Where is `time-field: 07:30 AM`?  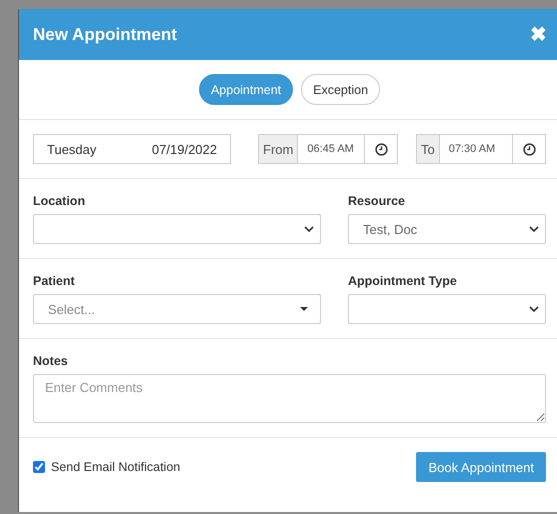 time-field: 07:30 AM is located at coordinates (476, 149).